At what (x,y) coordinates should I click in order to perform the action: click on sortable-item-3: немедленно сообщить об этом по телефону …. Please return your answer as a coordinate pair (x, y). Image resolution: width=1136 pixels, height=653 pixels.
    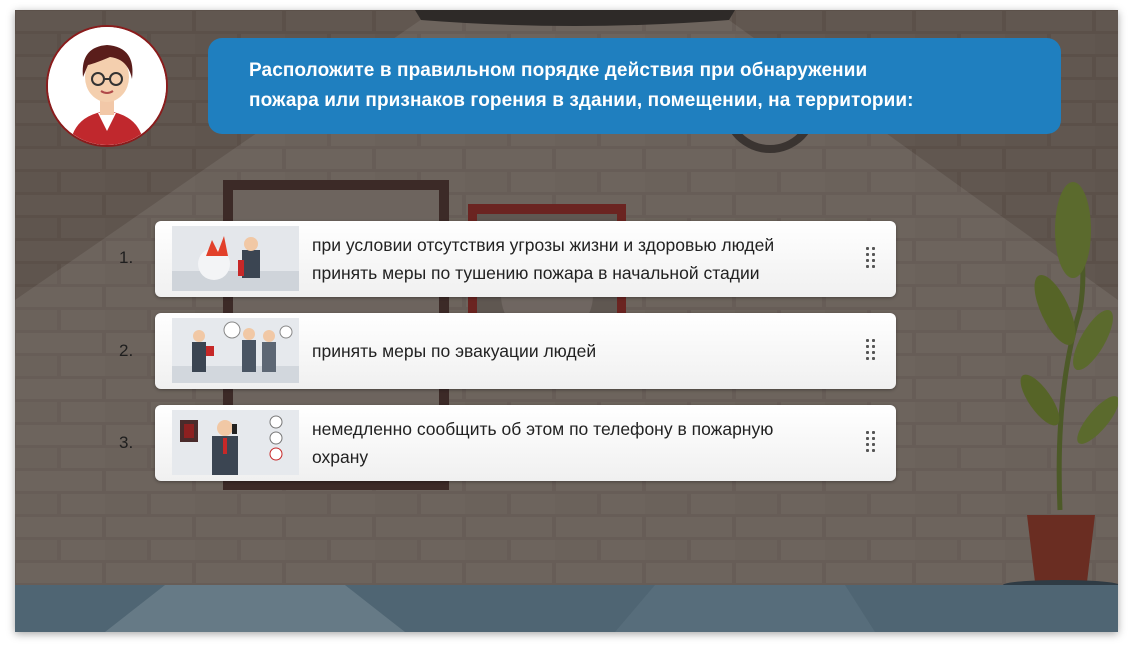
    Looking at the image, I should click on (525, 443).